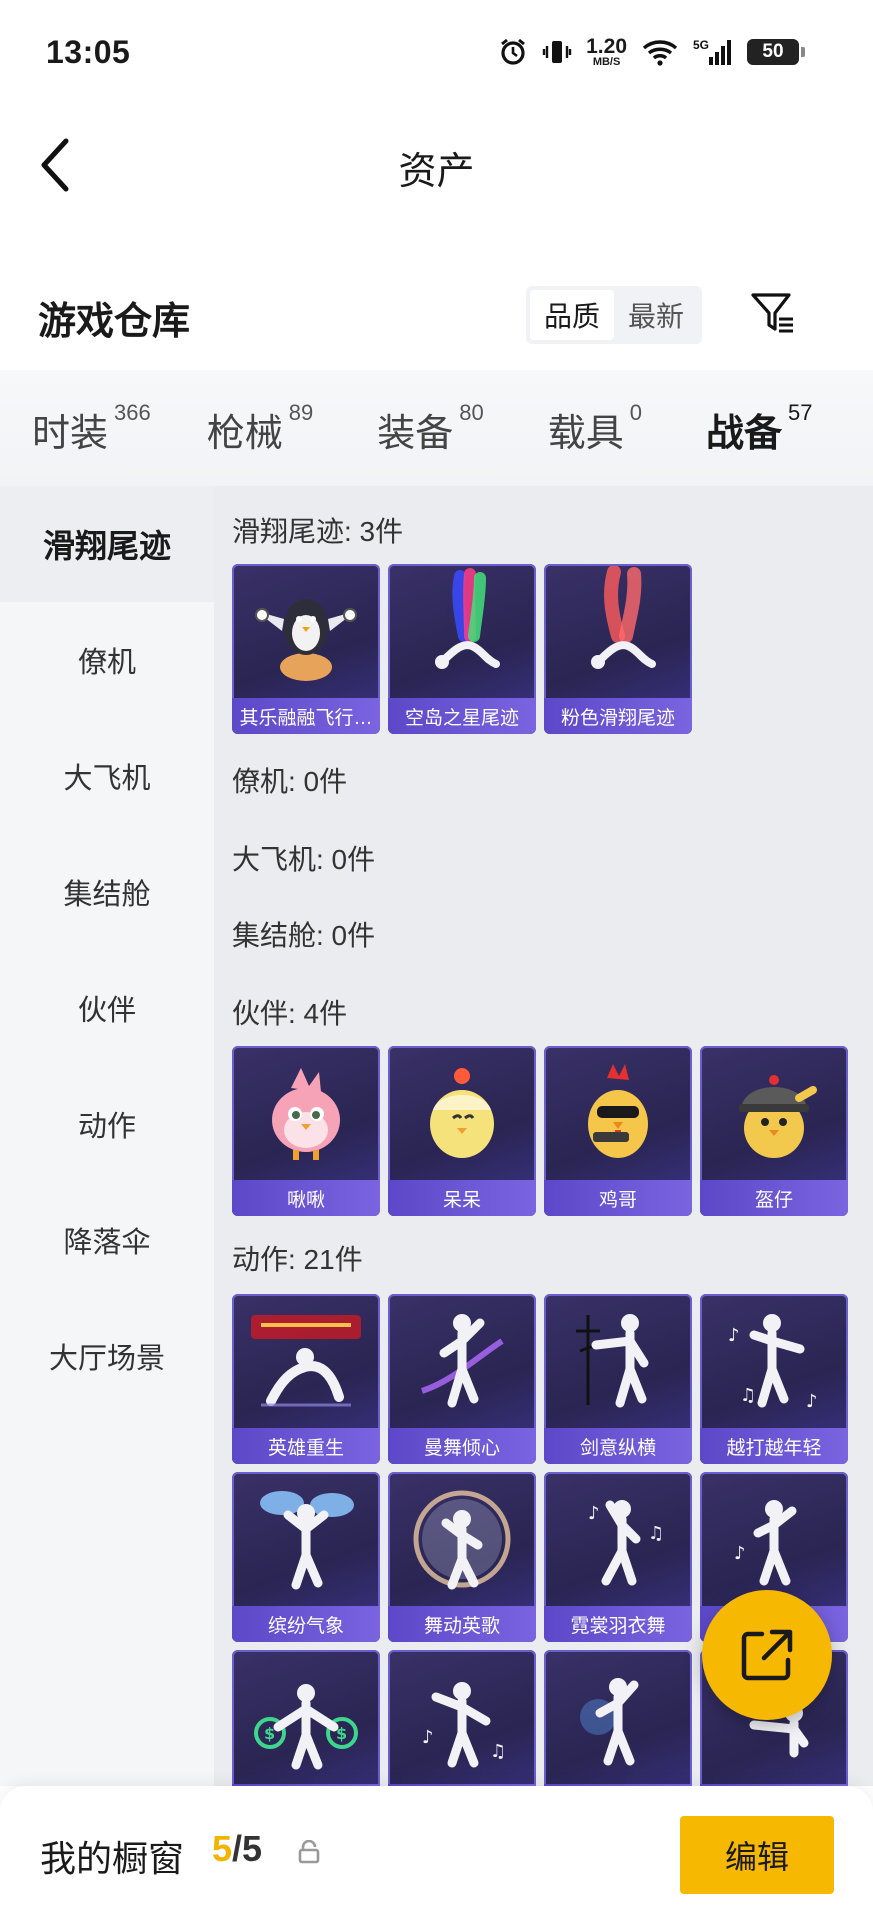 The height and width of the screenshot is (1920, 873). What do you see at coordinates (306, 1446) in the screenshot?
I see `item-name: 英雄重生` at bounding box center [306, 1446].